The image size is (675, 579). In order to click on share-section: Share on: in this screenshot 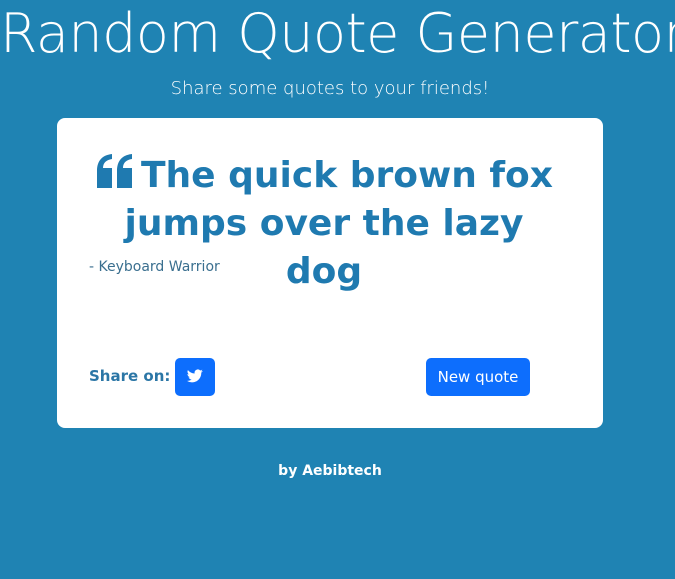, I will do `click(152, 377)`.